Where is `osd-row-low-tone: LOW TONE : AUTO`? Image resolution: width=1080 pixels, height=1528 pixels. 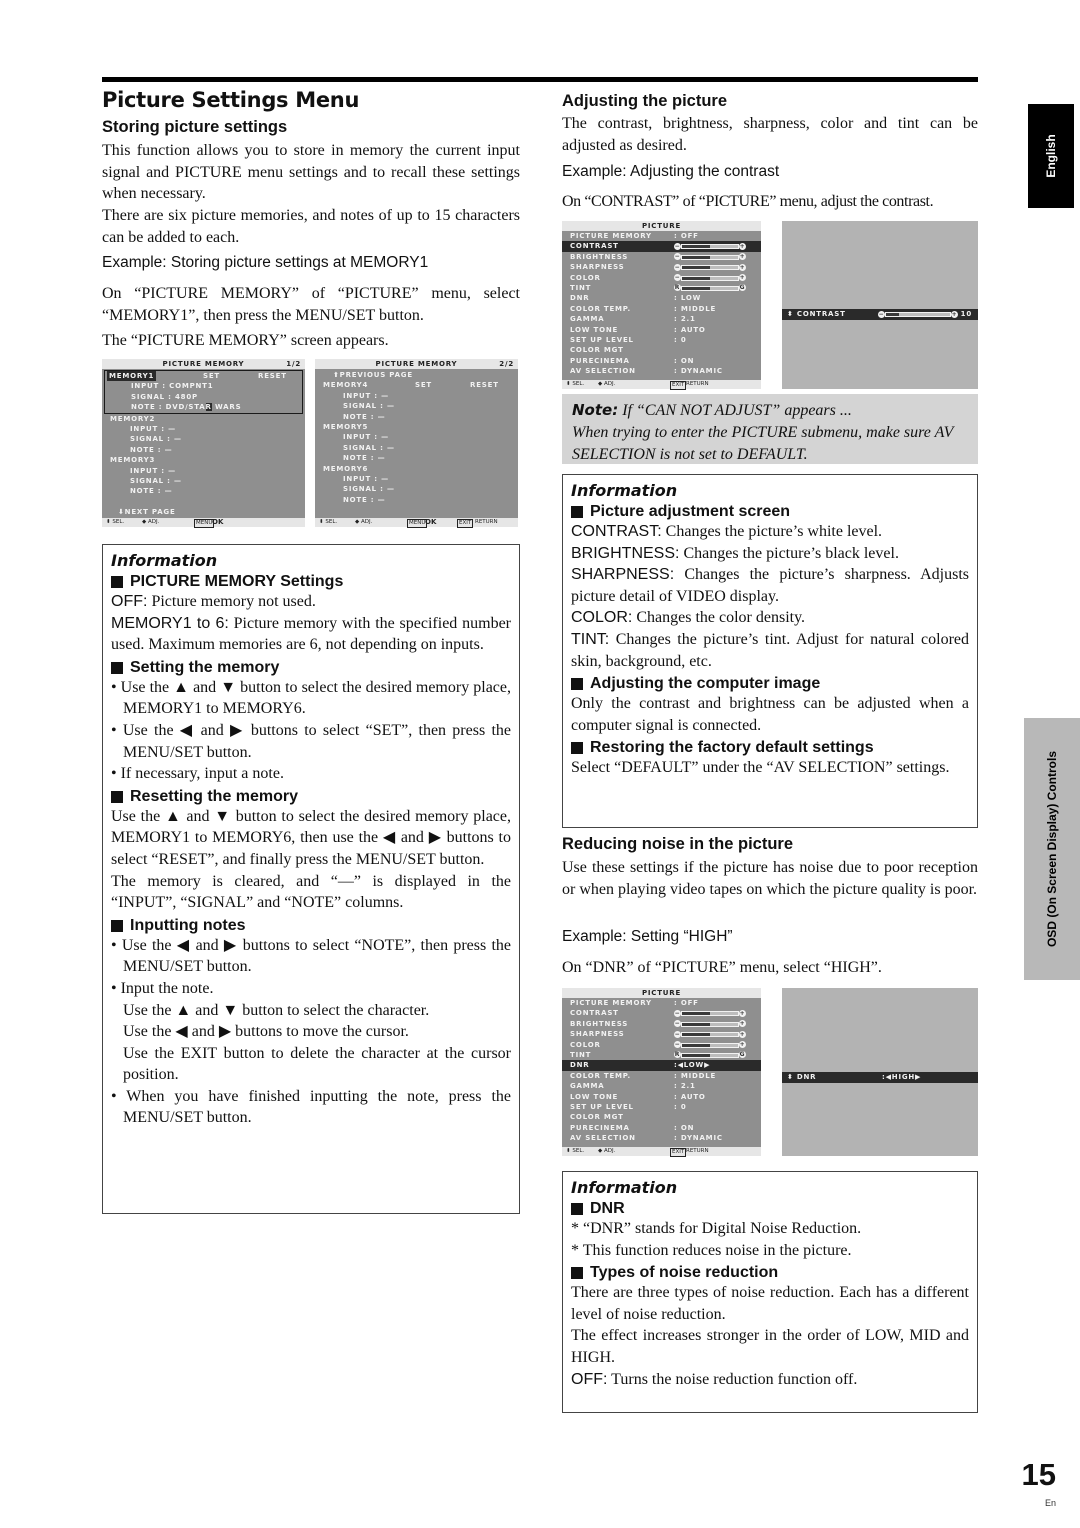
osd-row-low-tone: LOW TONE : AUTO is located at coordinates (661, 330).